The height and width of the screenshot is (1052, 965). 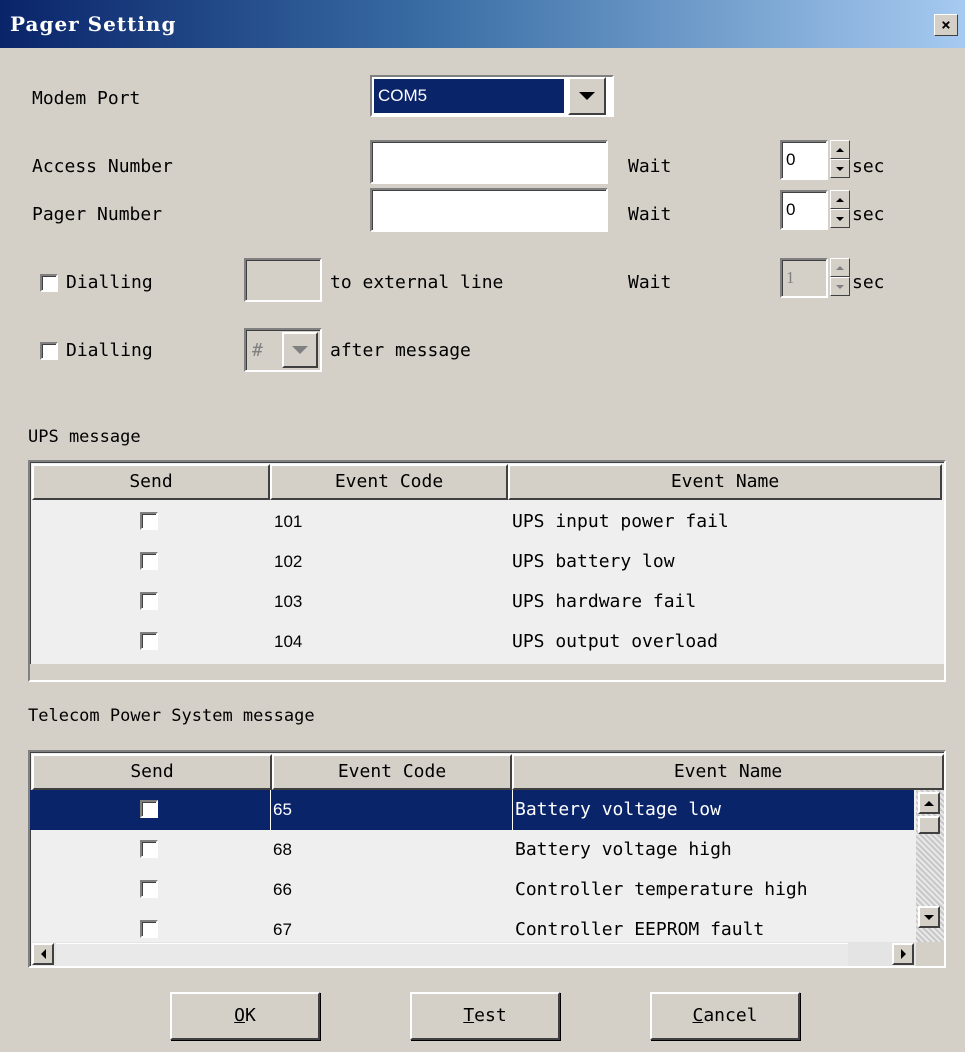 What do you see at coordinates (257, 350) in the screenshot?
I see `after-message-value: #` at bounding box center [257, 350].